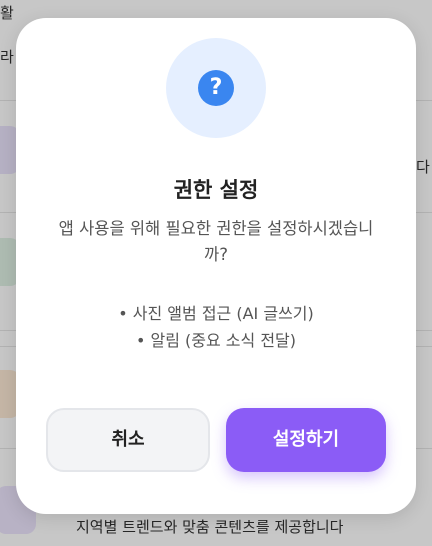 The image size is (432, 546). I want to click on icon-circle: ?, so click(216, 88).